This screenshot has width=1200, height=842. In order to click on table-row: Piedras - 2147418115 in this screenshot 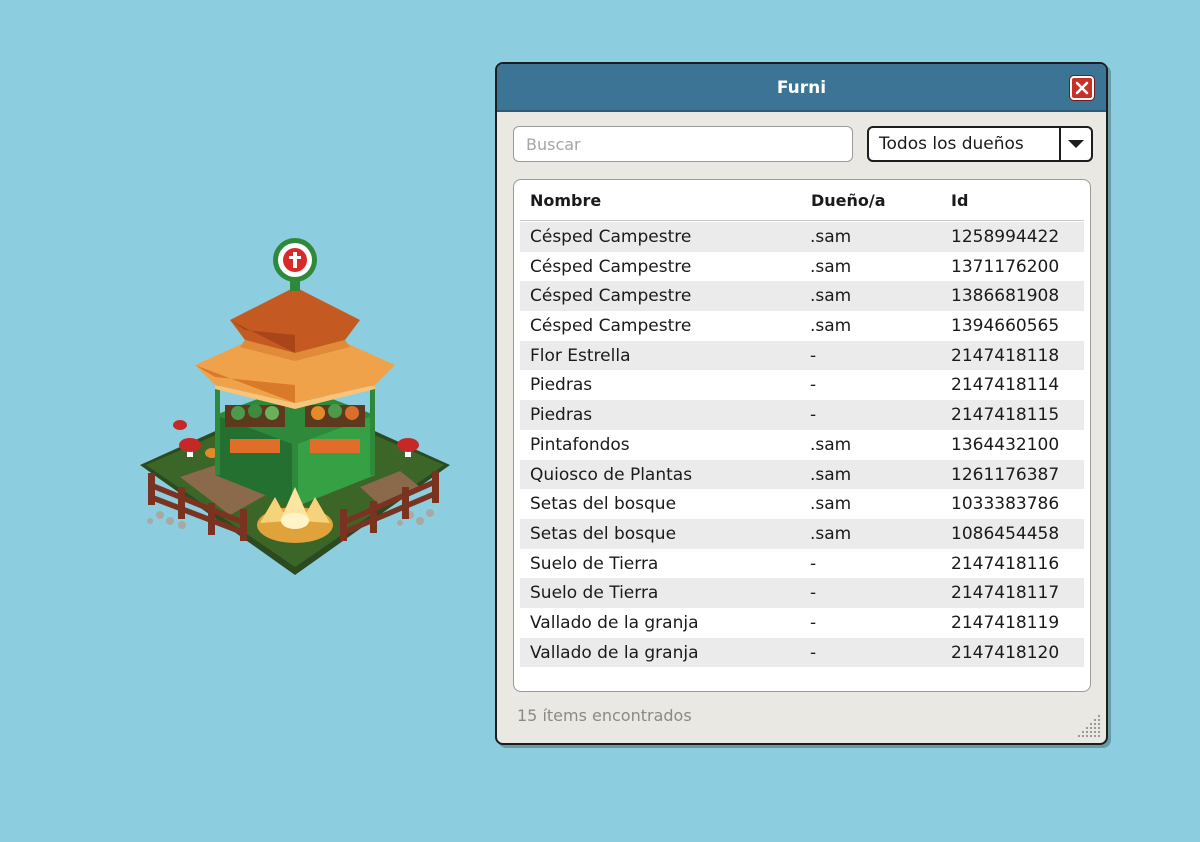, I will do `click(802, 415)`.